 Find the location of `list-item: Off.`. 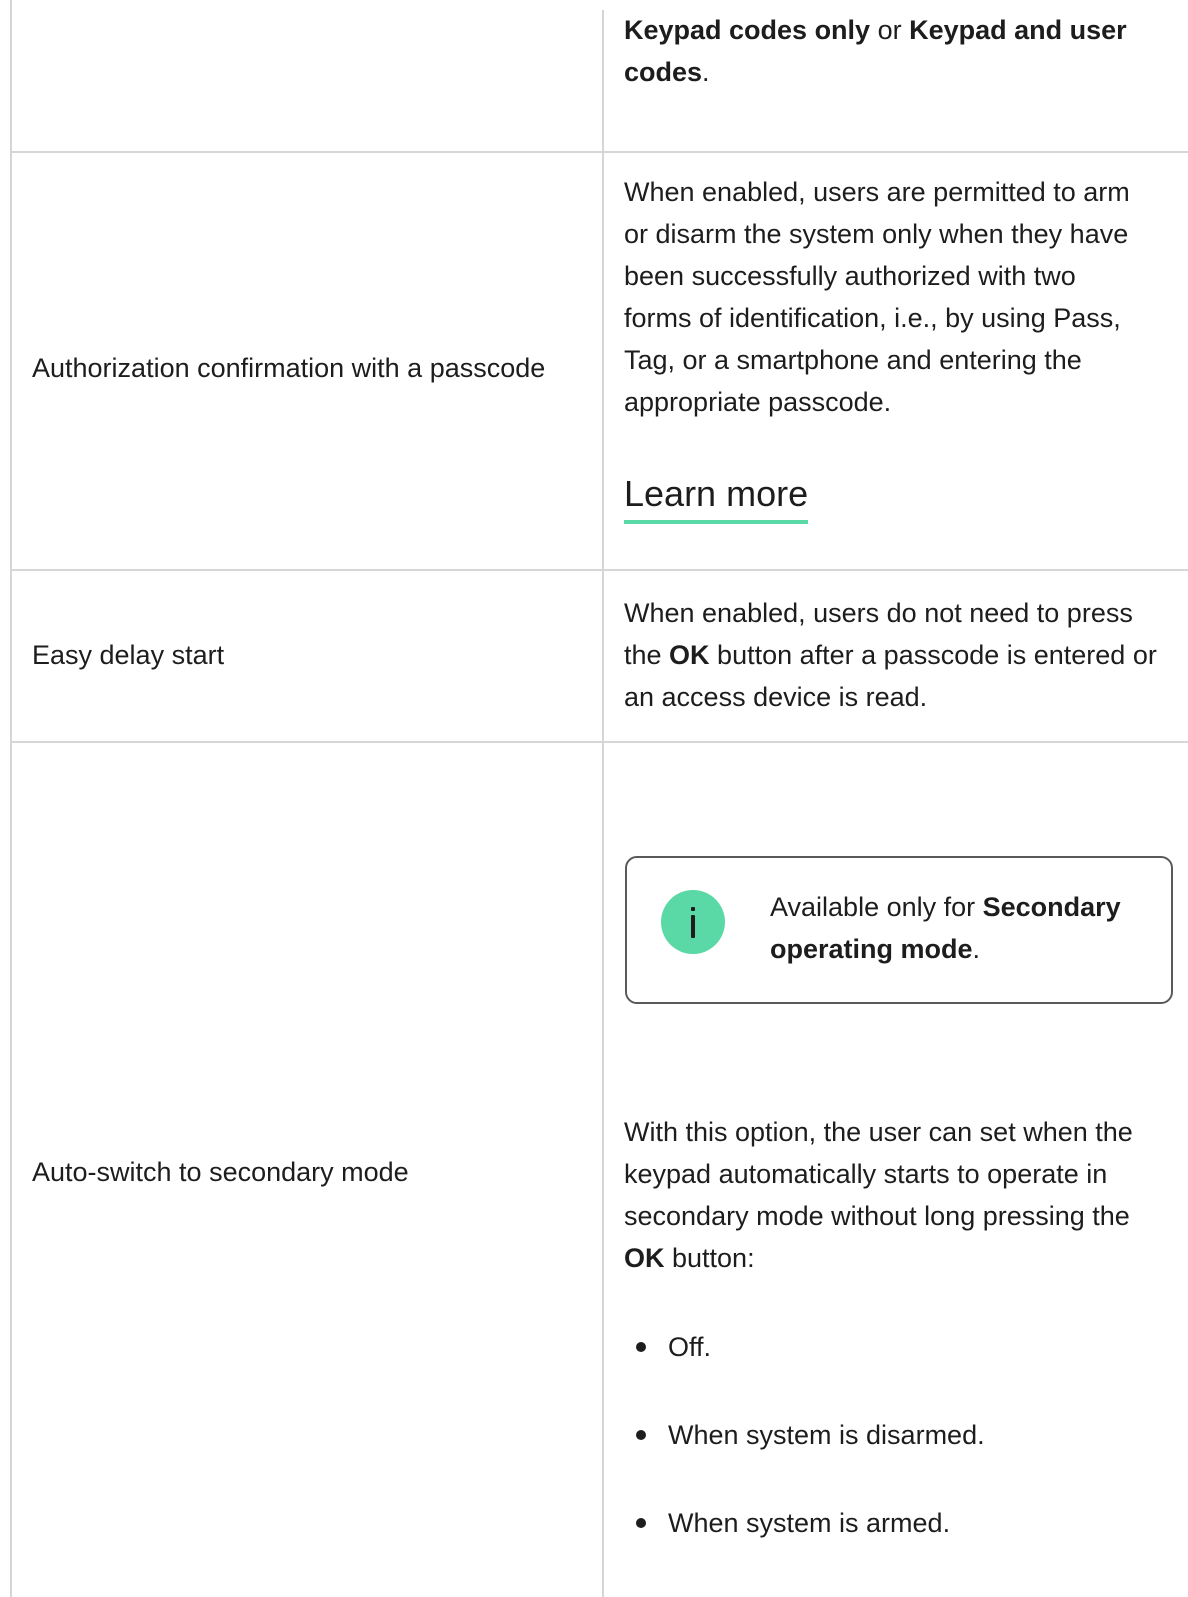

list-item: Off. is located at coordinates (804, 1347).